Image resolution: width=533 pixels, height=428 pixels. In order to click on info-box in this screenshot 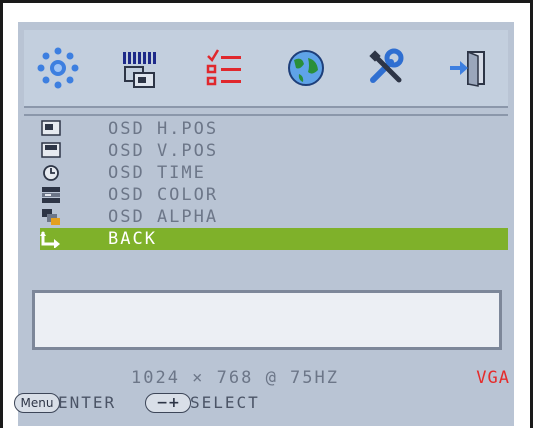, I will do `click(267, 320)`.